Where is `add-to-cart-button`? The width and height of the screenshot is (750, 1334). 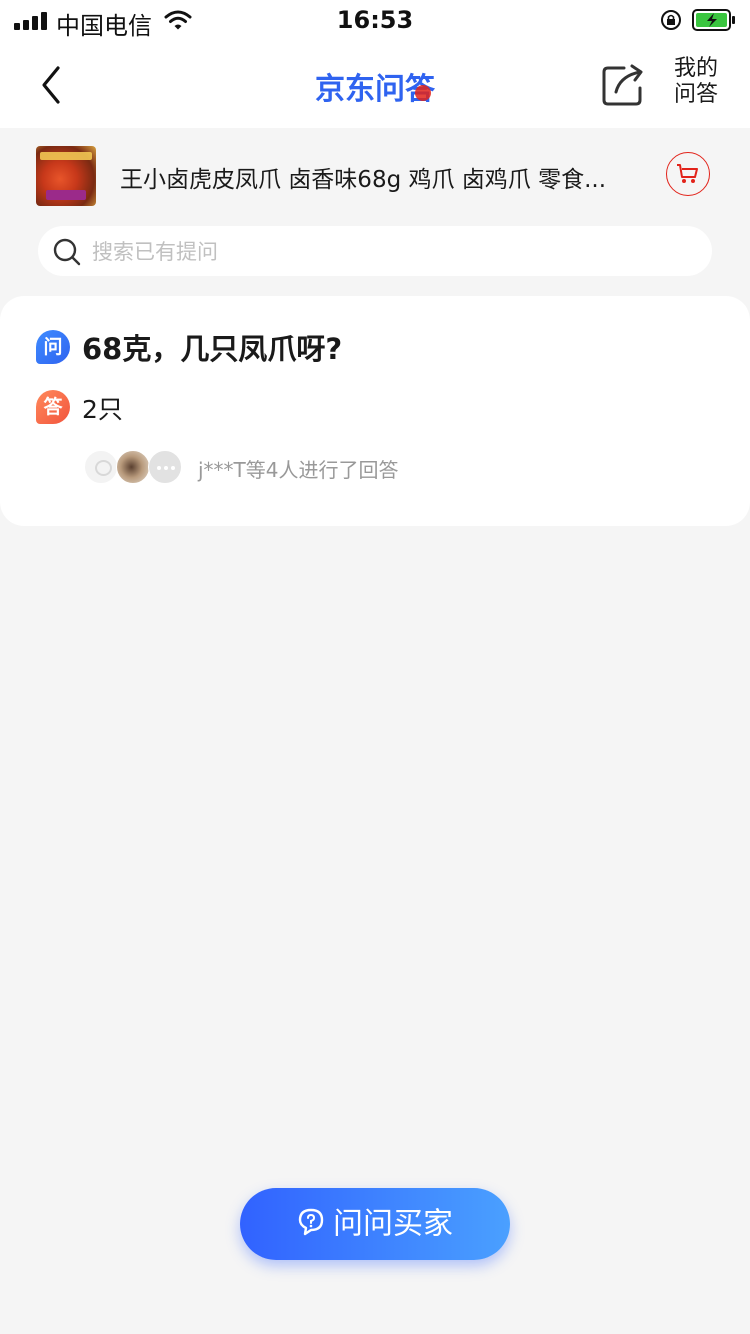 add-to-cart-button is located at coordinates (688, 174).